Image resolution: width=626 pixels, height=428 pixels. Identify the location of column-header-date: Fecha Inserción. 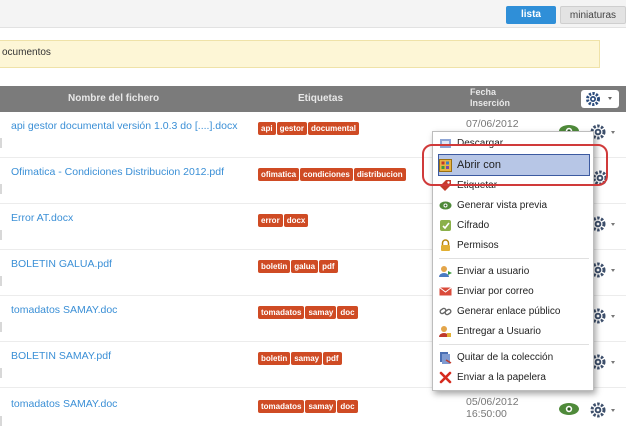
(500, 97).